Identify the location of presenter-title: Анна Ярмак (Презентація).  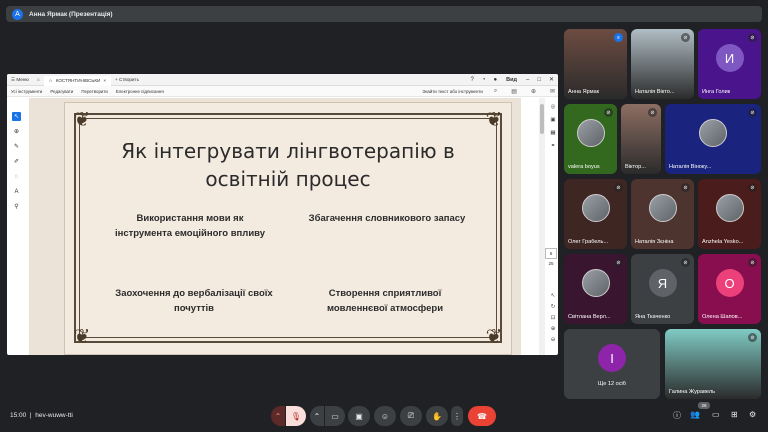
(71, 14).